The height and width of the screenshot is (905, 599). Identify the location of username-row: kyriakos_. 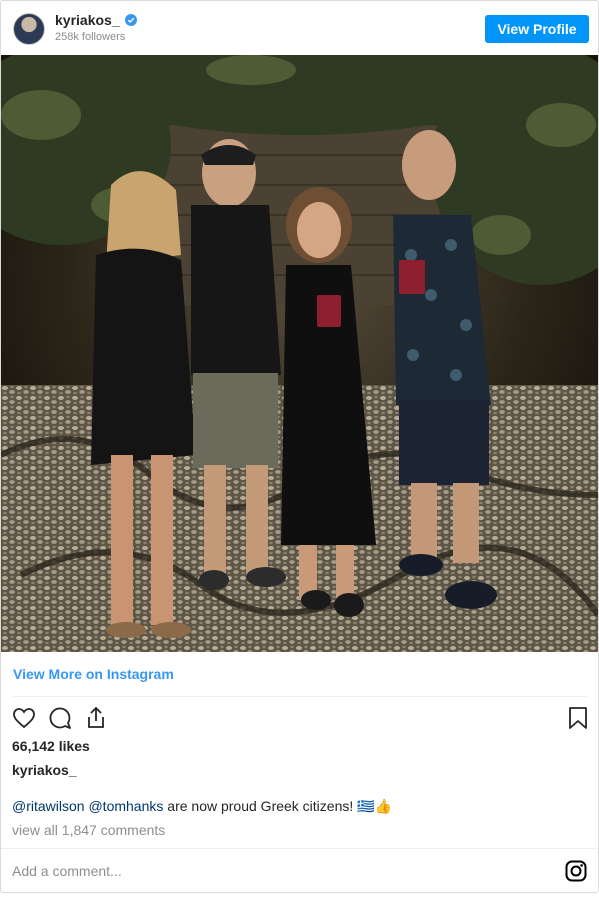
(96, 20).